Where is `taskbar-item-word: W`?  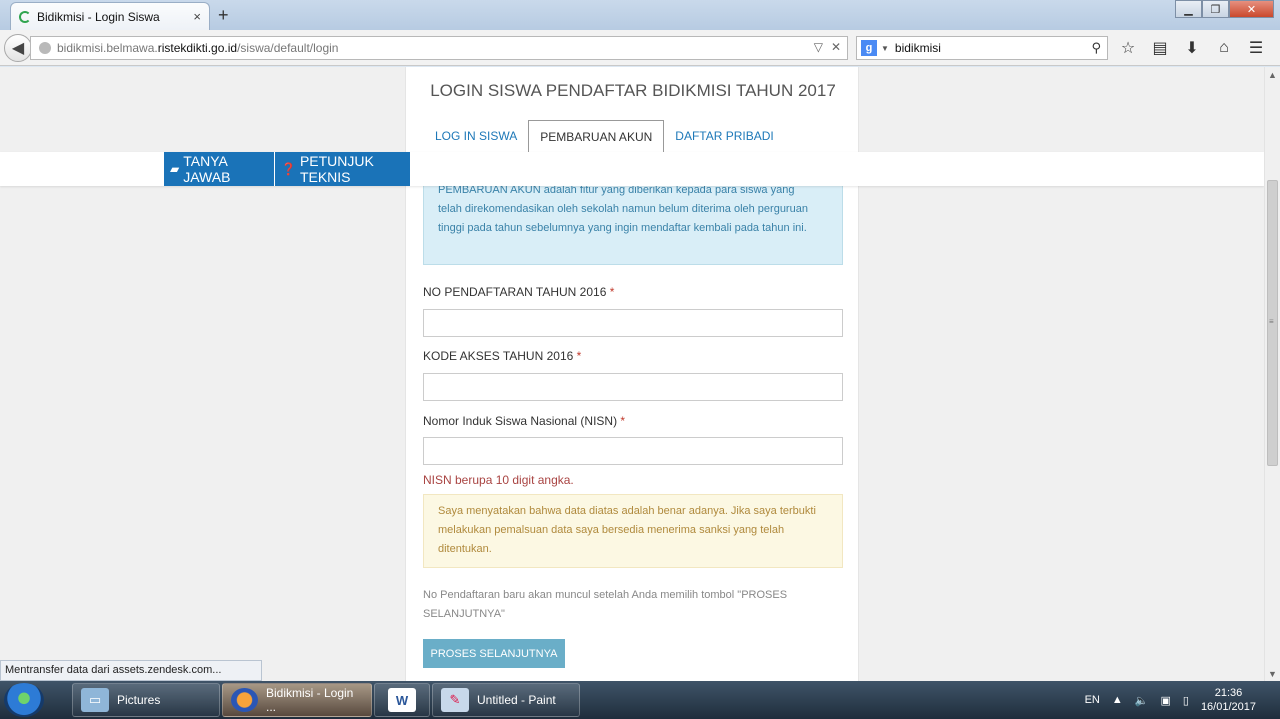
taskbar-item-word: W is located at coordinates (402, 700).